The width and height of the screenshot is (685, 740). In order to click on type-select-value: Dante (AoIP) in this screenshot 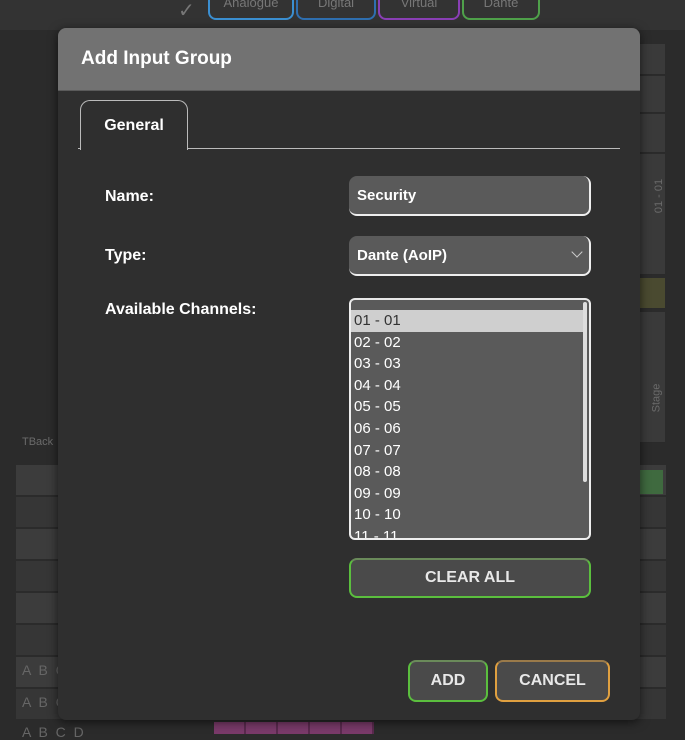, I will do `click(402, 255)`.